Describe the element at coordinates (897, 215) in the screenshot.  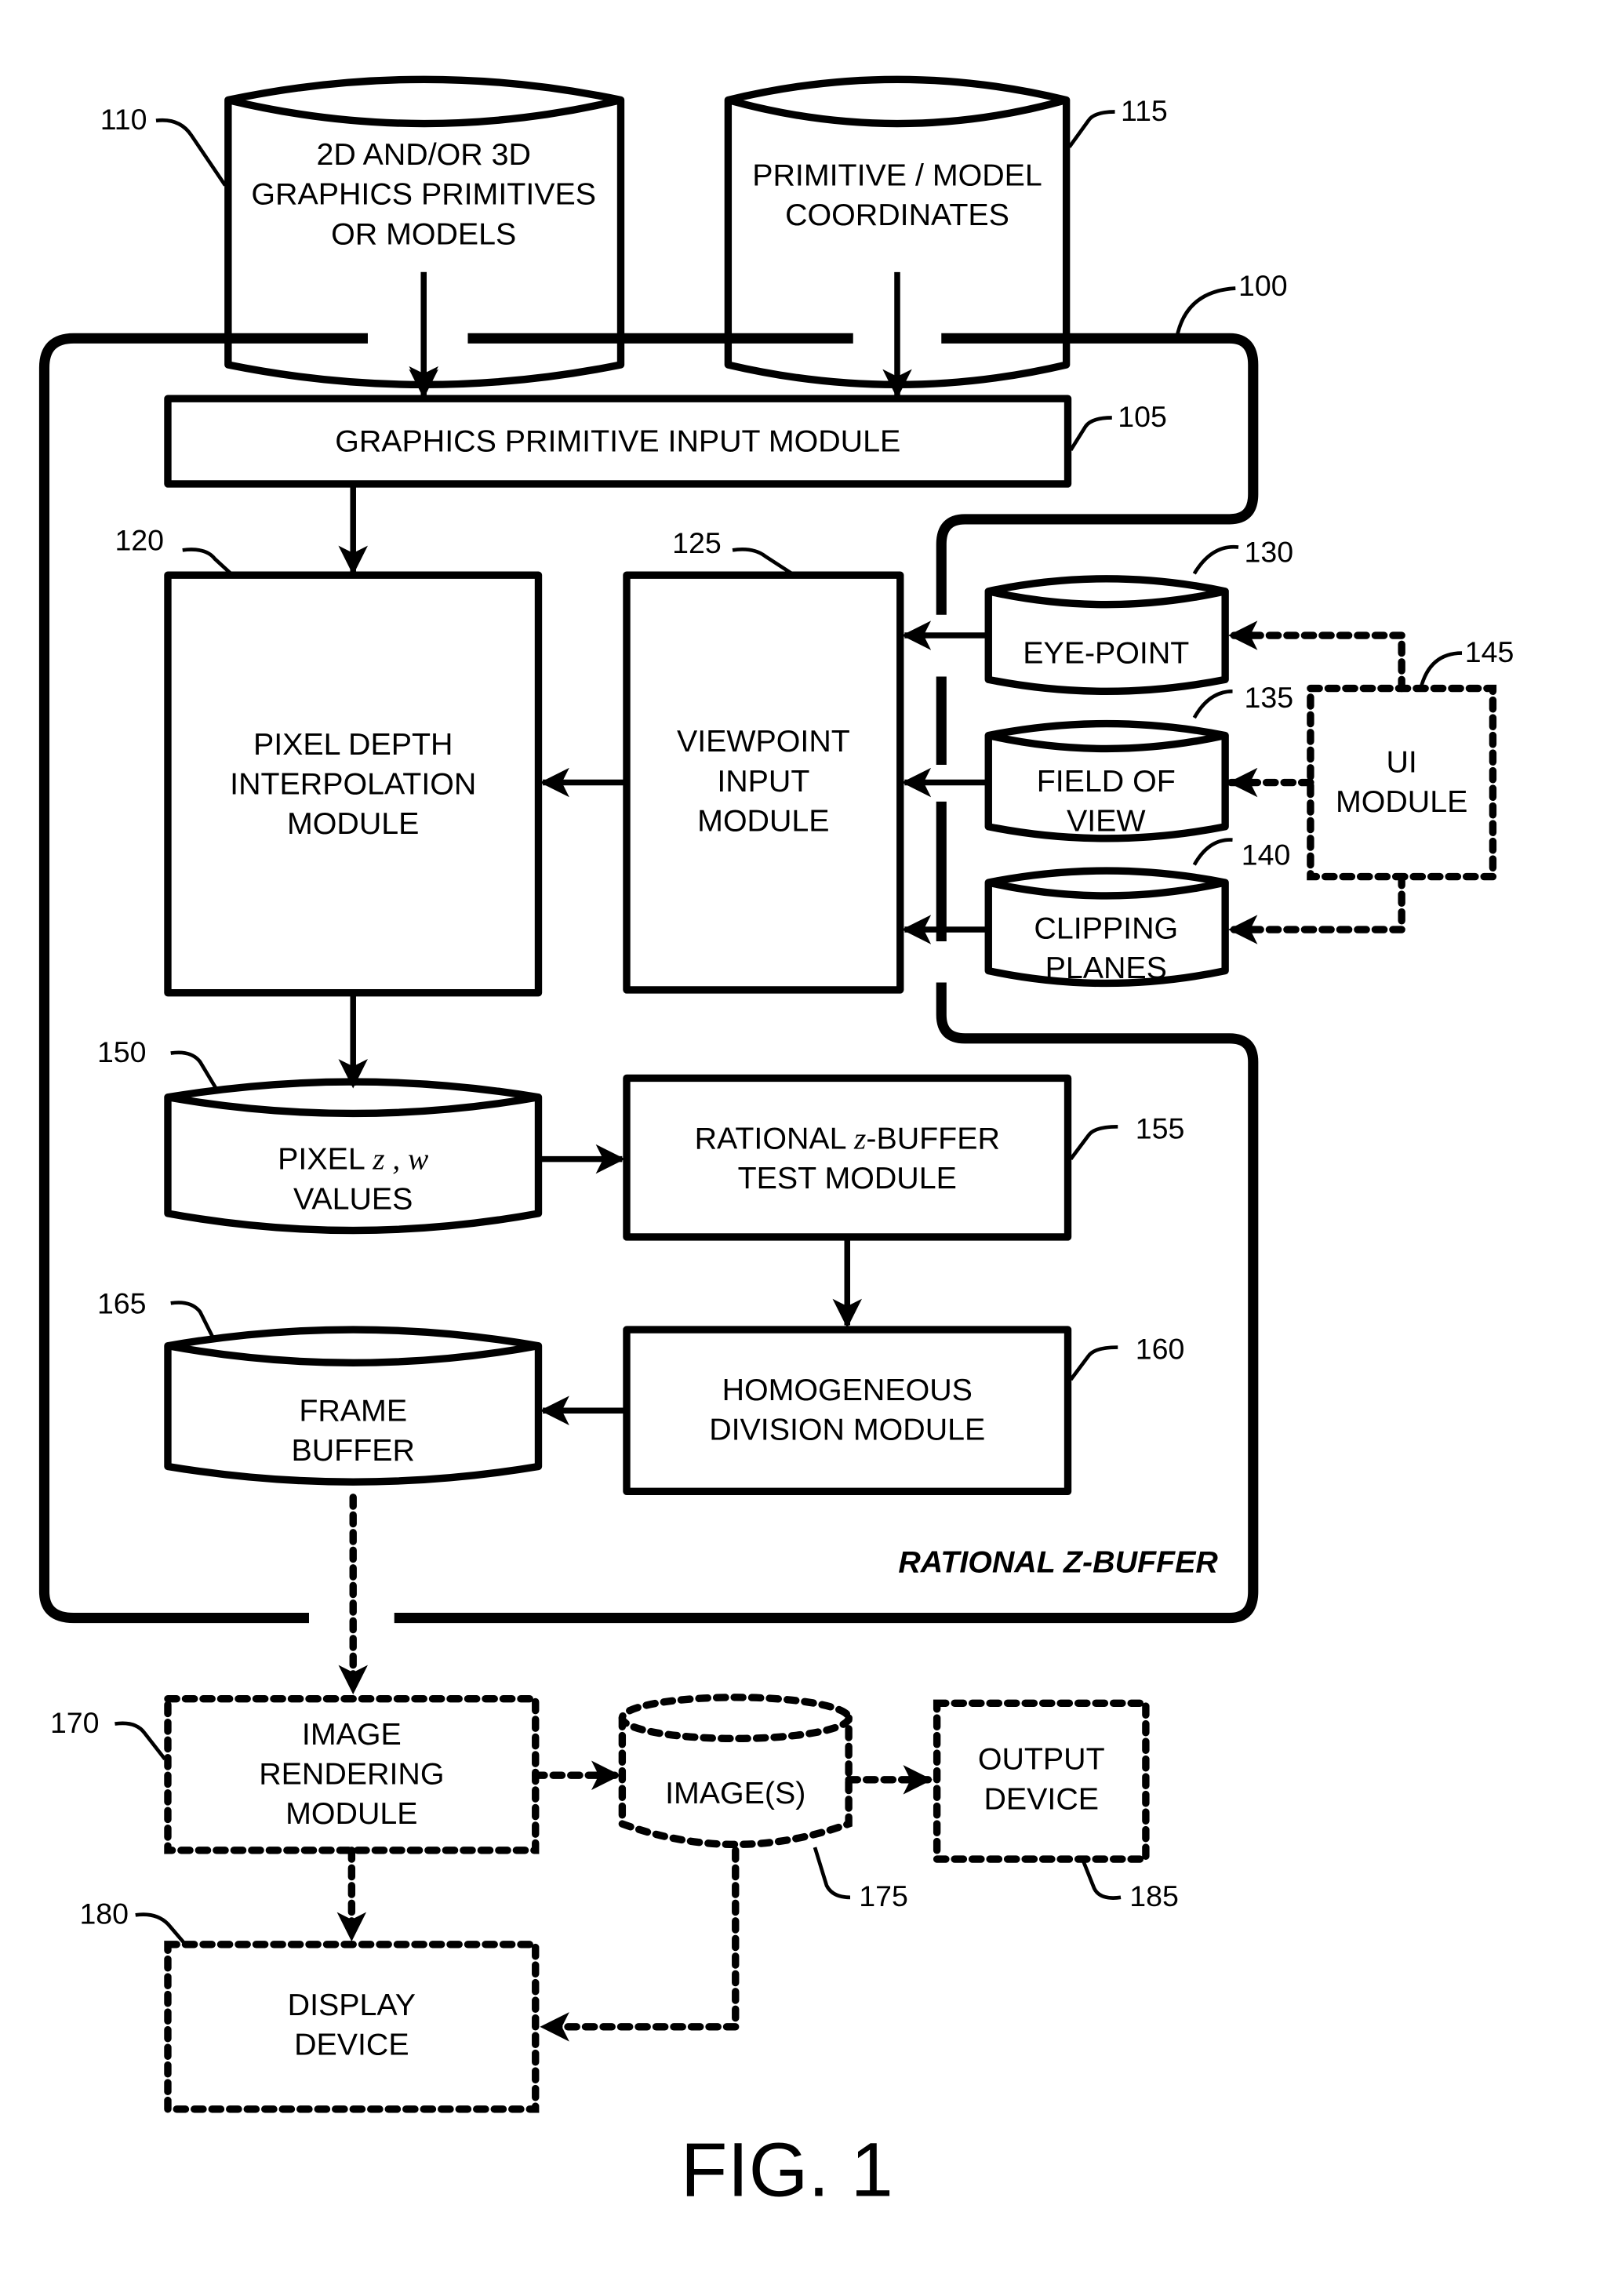
I see `coordinates-line-2: COORDINATES` at that location.